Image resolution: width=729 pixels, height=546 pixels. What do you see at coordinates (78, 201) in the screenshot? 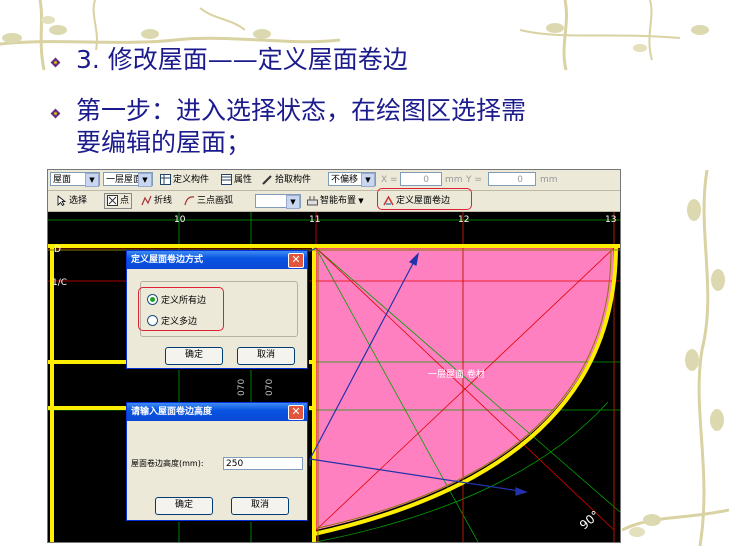
I see `select-label: 选择` at bounding box center [78, 201].